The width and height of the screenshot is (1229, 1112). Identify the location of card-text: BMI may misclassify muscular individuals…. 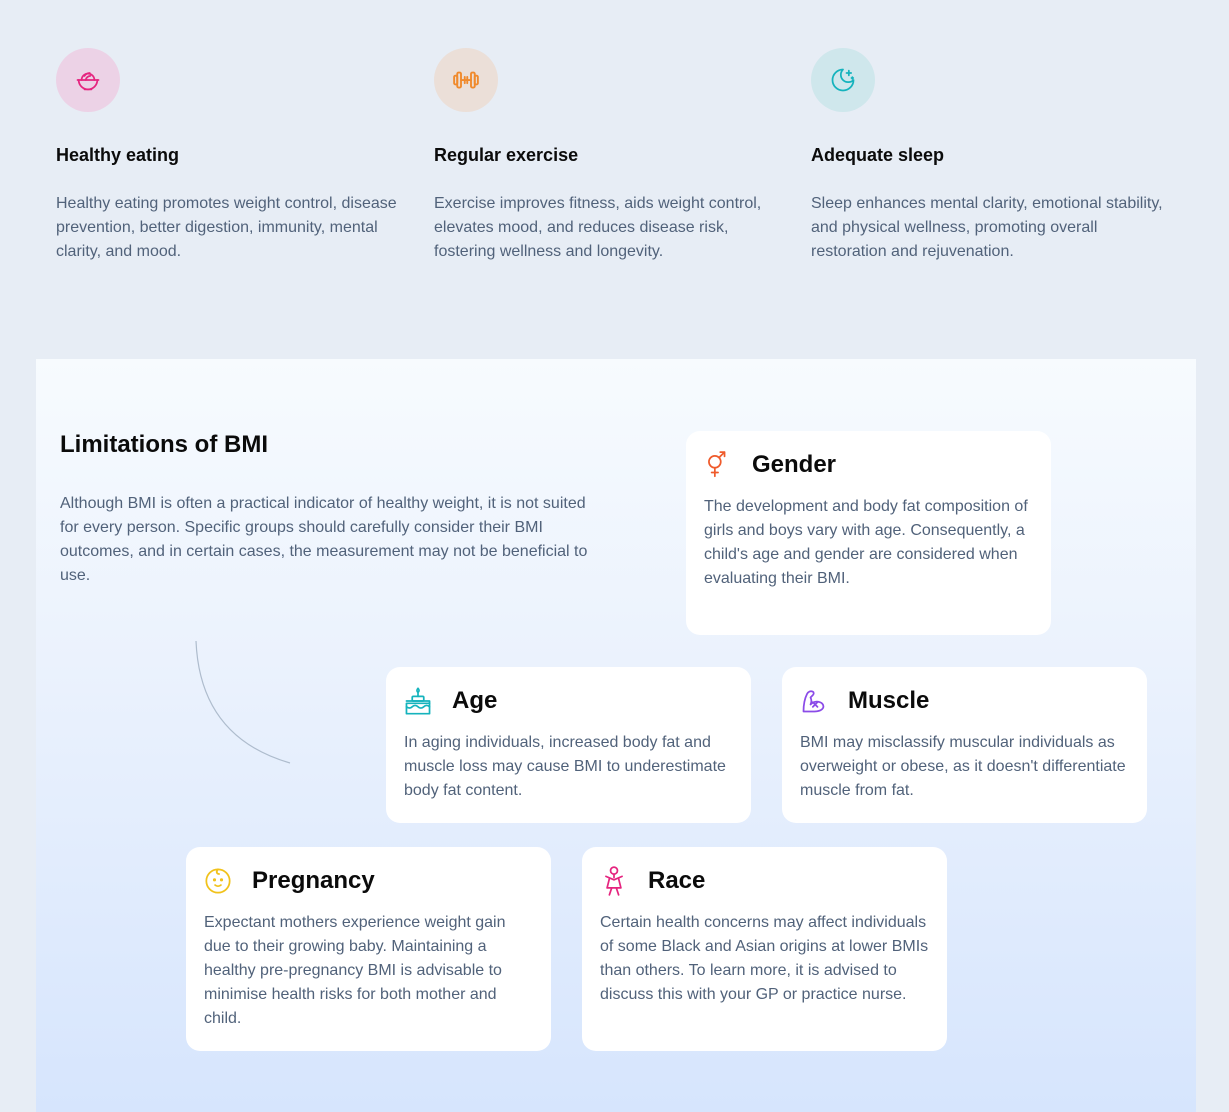
(963, 766).